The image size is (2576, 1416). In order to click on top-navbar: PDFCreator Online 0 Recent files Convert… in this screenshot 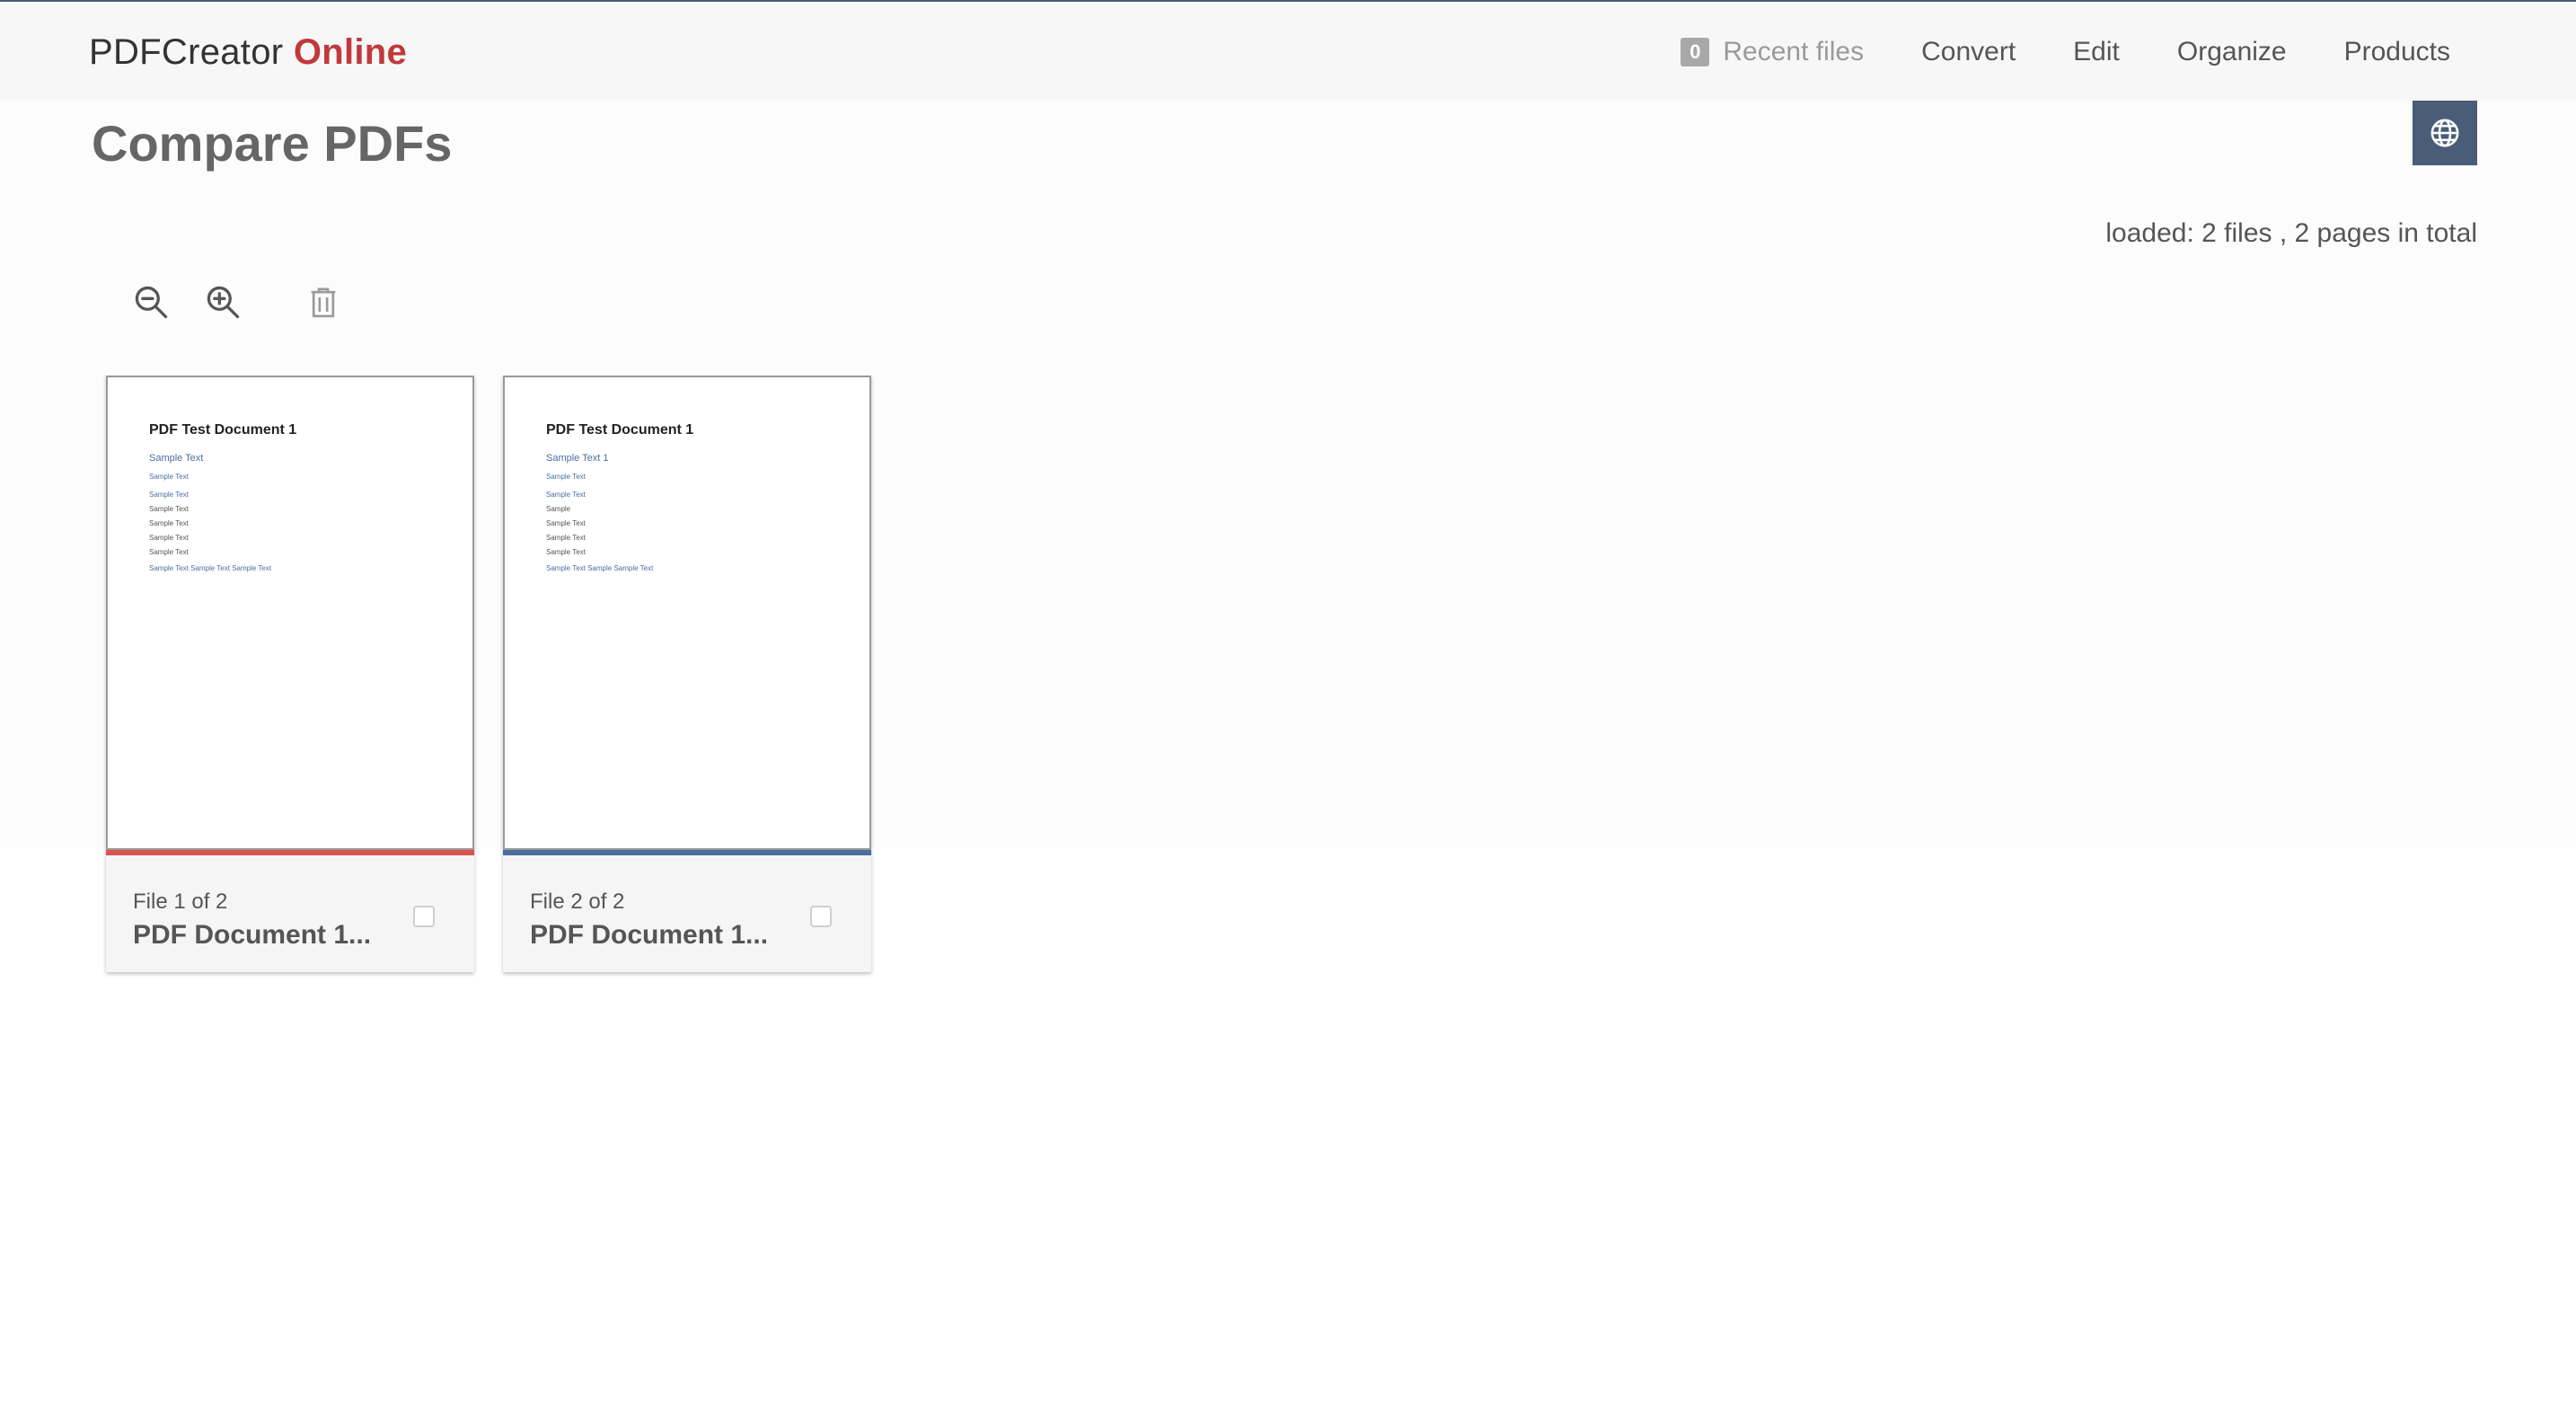, I will do `click(1288, 52)`.